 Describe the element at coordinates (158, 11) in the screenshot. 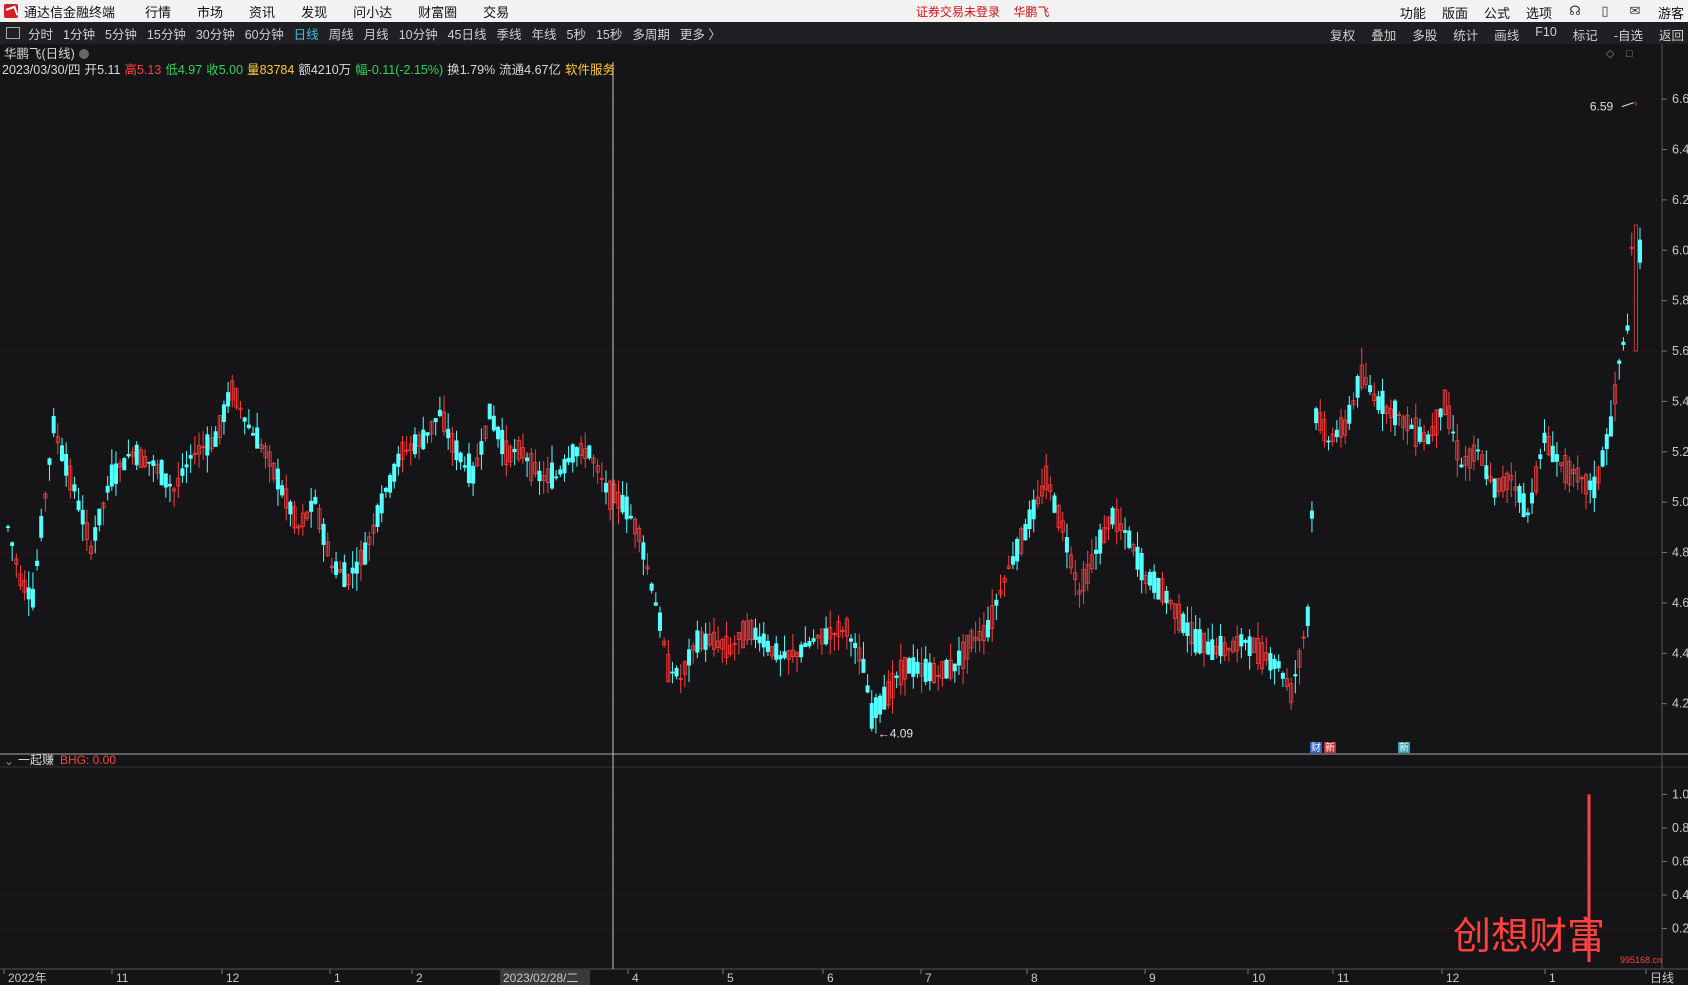

I see `menu-quotes: 行情` at that location.